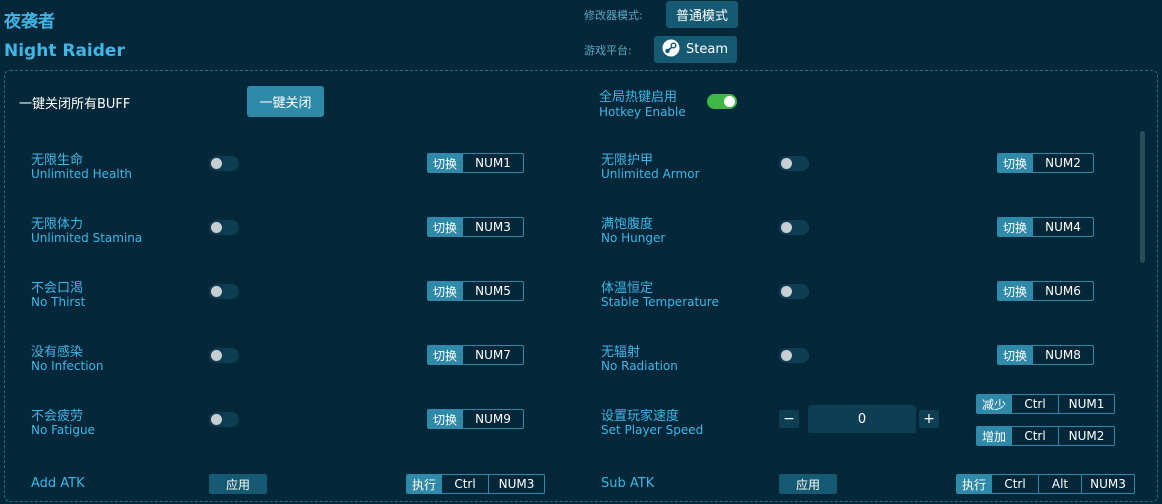 The image size is (1162, 504). I want to click on stable-temperature-hotkey: 切换 NUM6, so click(1045, 291).